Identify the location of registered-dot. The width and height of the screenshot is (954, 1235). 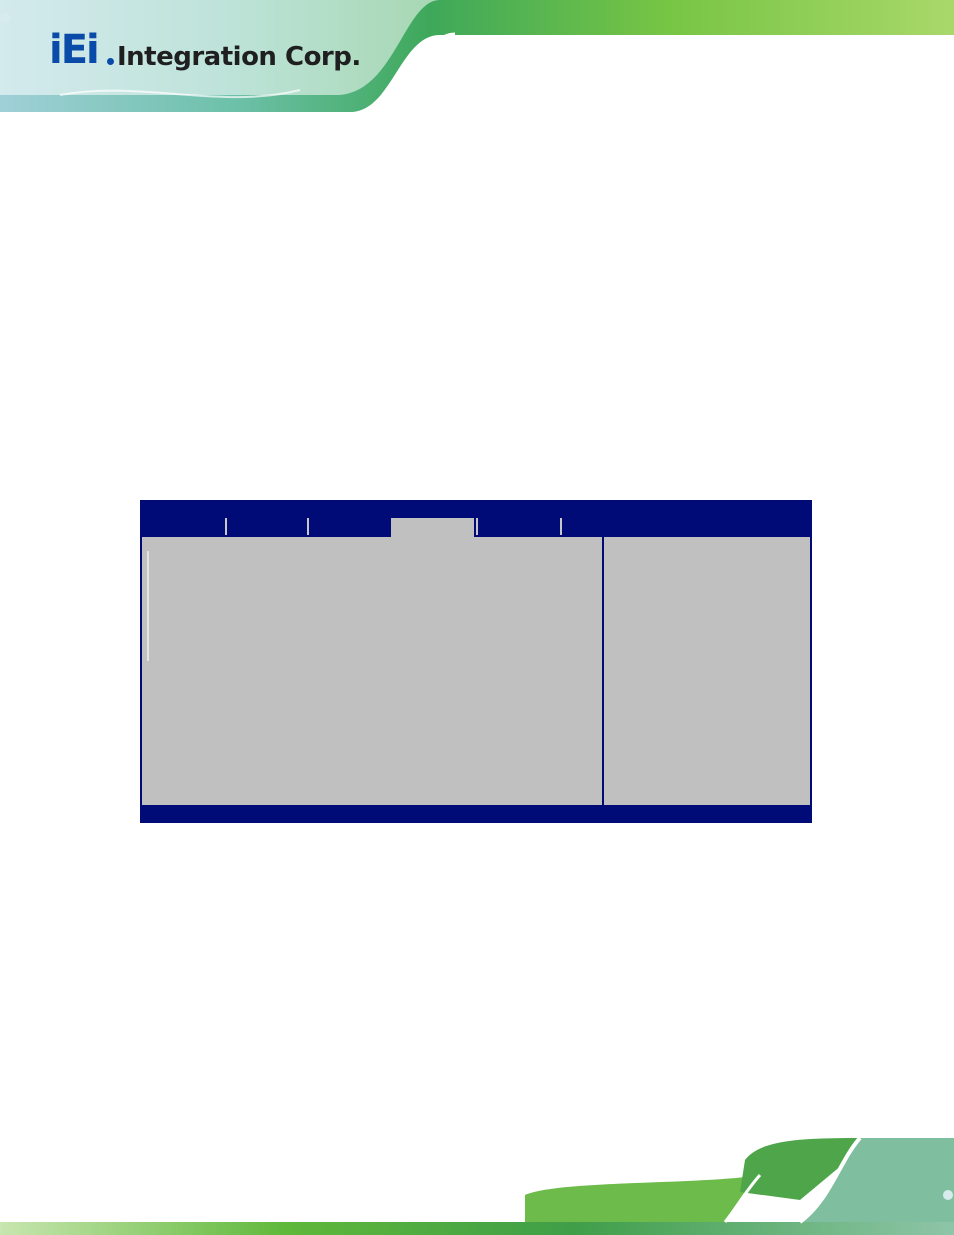
(110, 61).